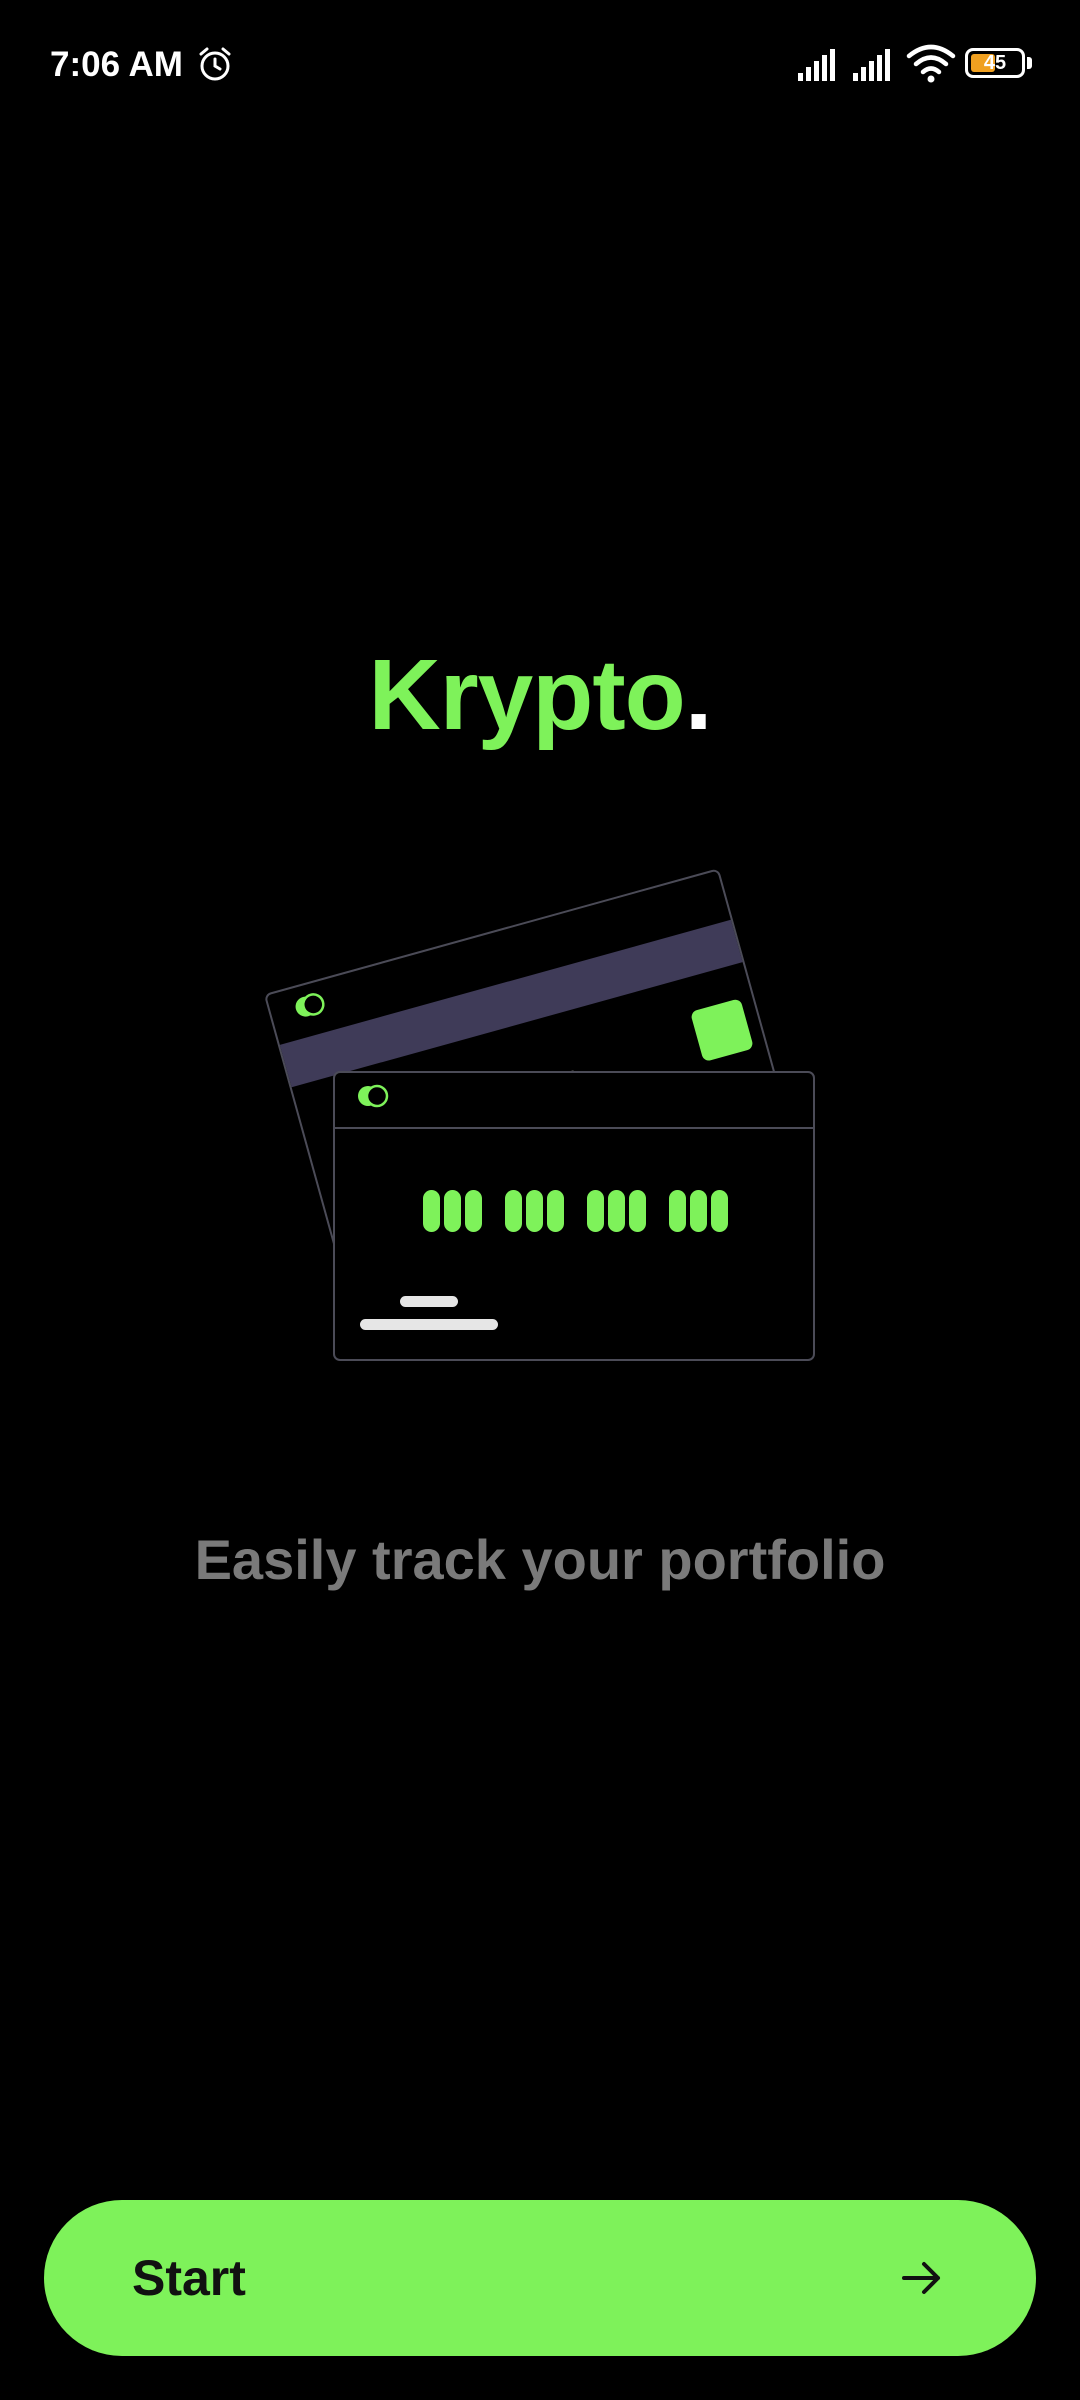 This screenshot has width=1080, height=2400. What do you see at coordinates (931, 63) in the screenshot?
I see `wifi-icon` at bounding box center [931, 63].